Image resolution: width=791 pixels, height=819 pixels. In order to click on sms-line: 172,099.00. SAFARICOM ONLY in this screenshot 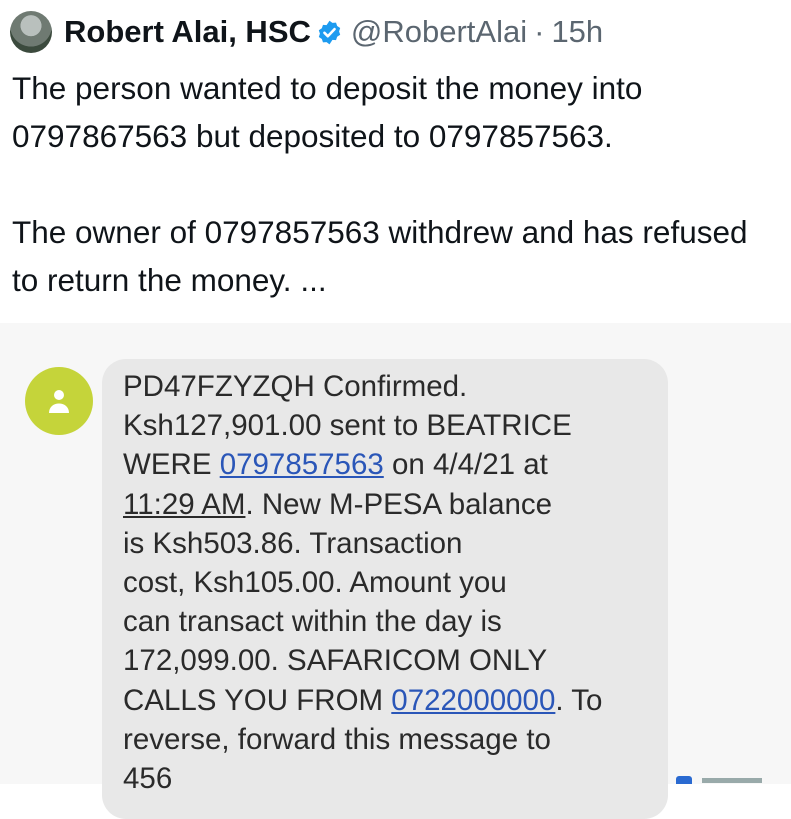, I will do `click(335, 661)`.